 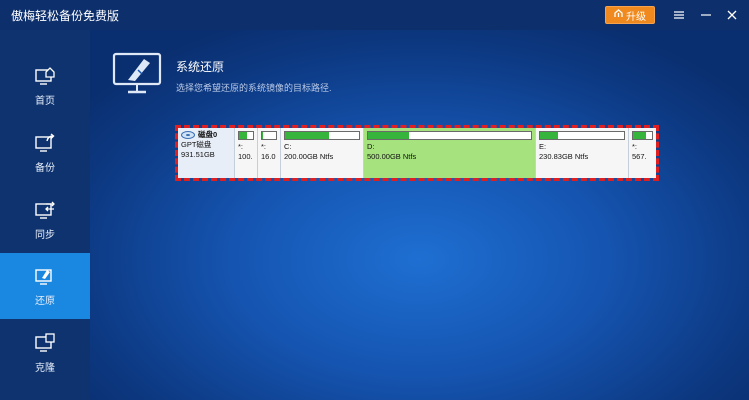 I want to click on upgrade-icon, so click(x=618, y=15).